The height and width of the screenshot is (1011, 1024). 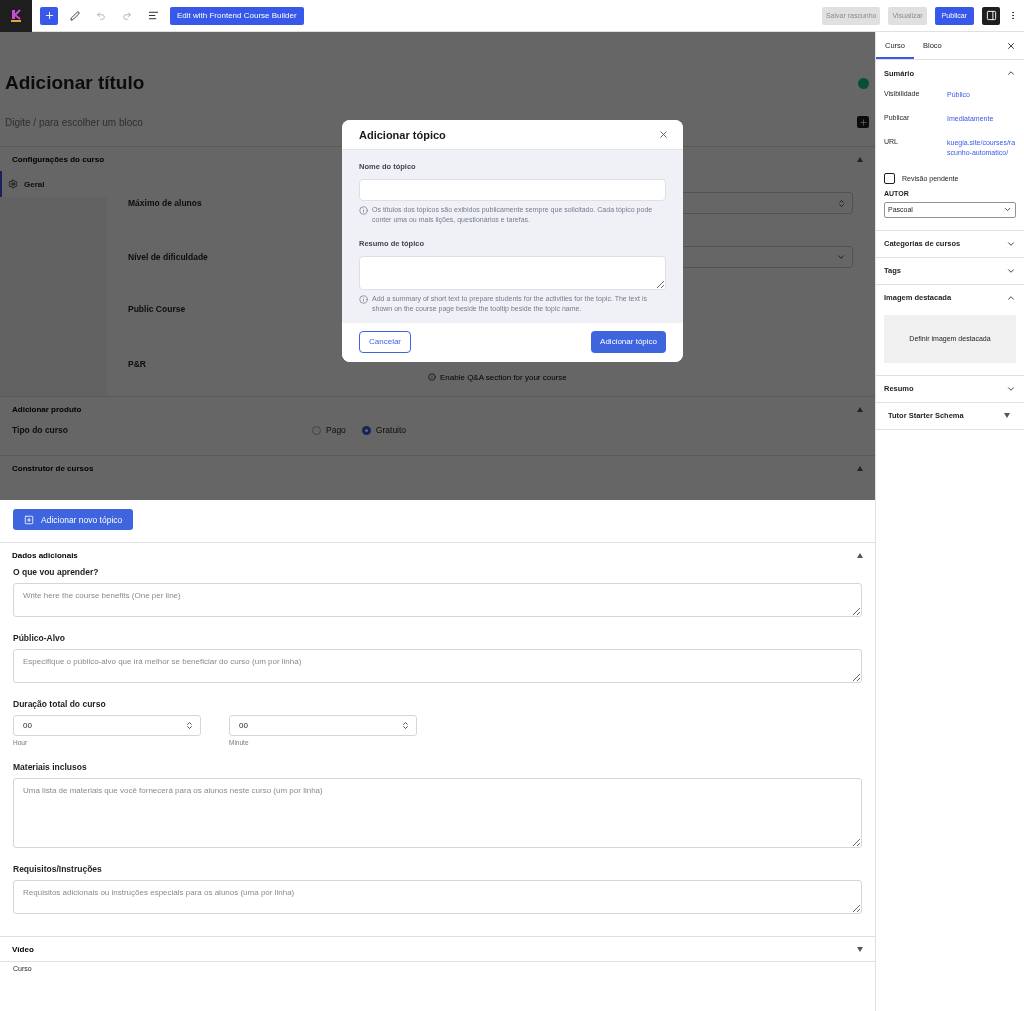 I want to click on field-label: P&R, so click(x=137, y=364).